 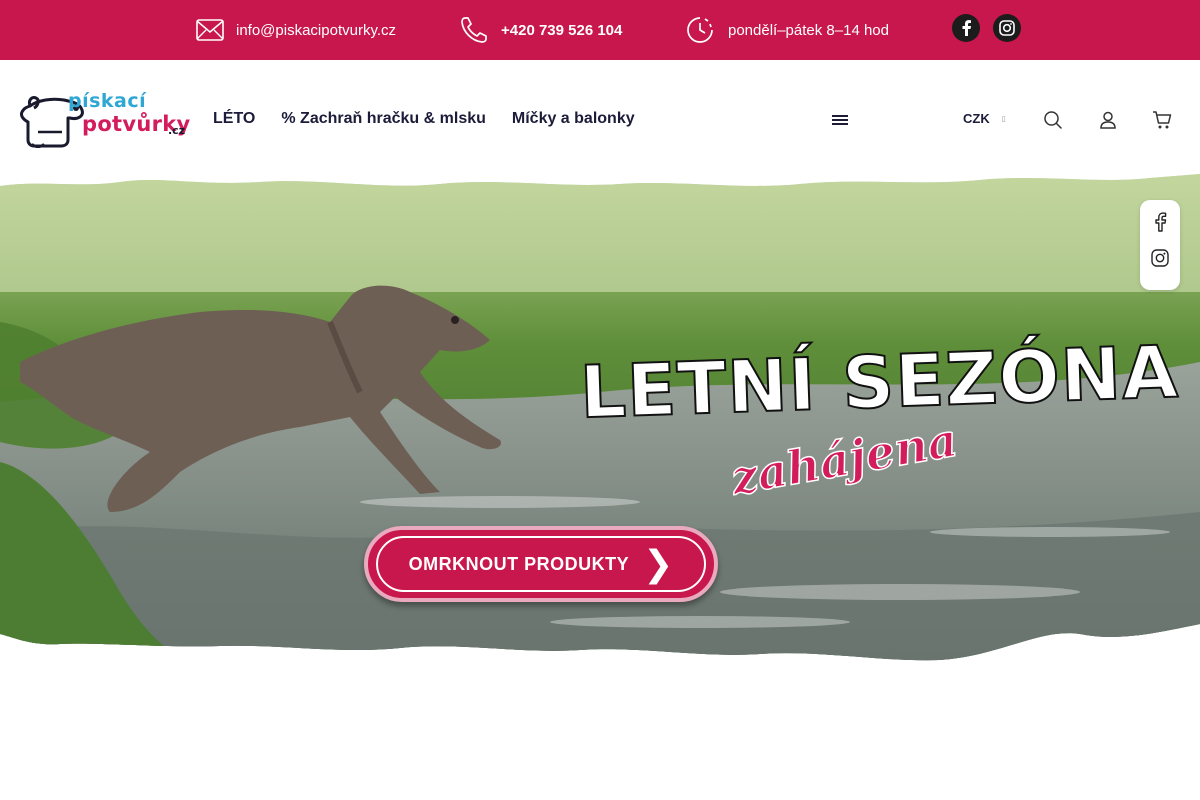 What do you see at coordinates (573, 119) in the screenshot?
I see `nav-item-micky: Míčky a balonky` at bounding box center [573, 119].